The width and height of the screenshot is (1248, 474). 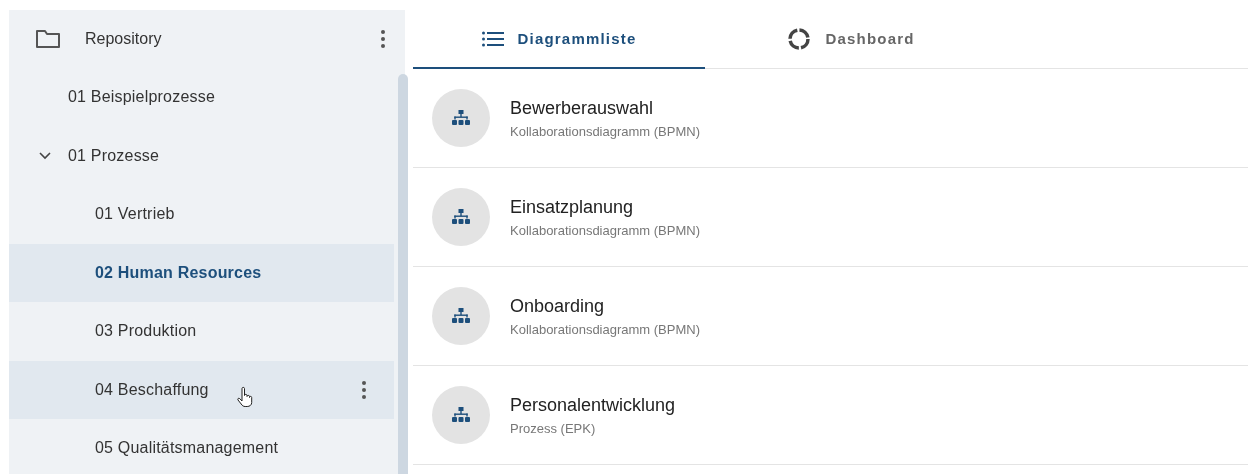 I want to click on tab: Dashboard, so click(x=851, y=39).